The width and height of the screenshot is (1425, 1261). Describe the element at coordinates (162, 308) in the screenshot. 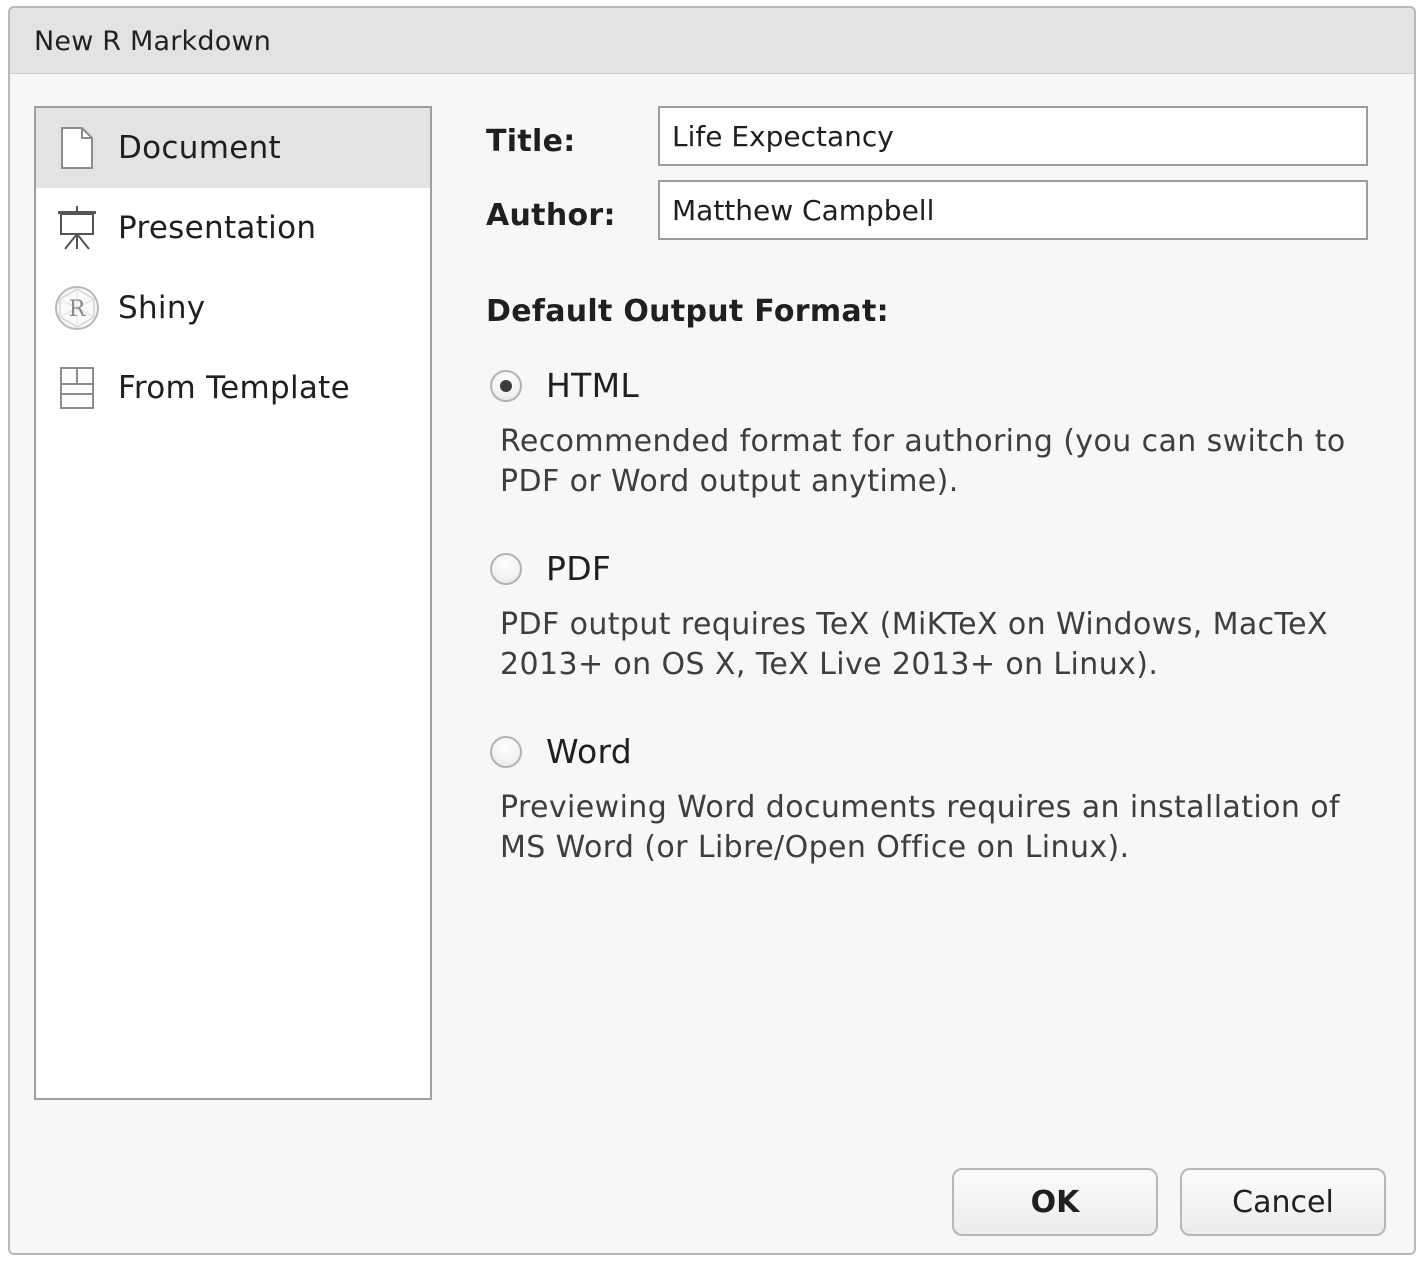

I see `sidebar-item-label: Shiny` at that location.